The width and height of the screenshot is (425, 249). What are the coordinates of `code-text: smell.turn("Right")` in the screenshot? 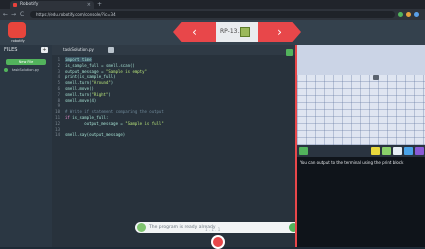 It's located at (88, 94).